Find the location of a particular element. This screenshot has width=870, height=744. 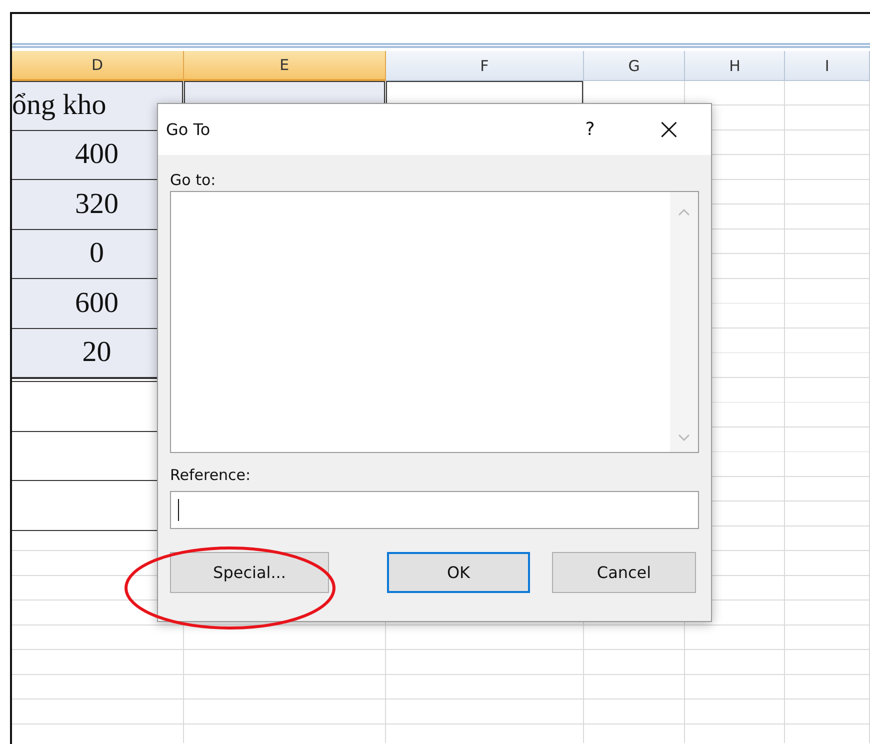

help-button: ? is located at coordinates (590, 129).